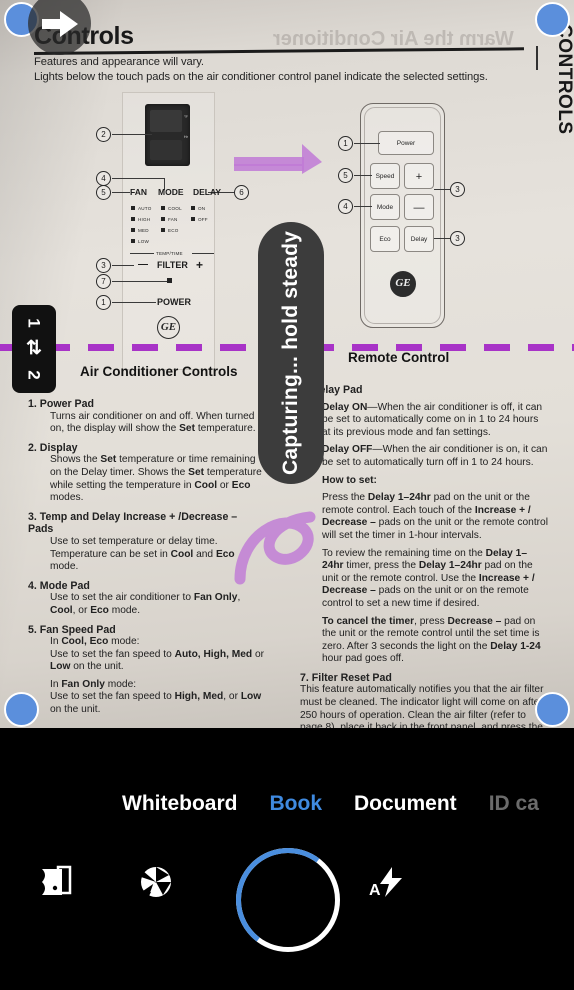  I want to click on right-arrow-icon, so click(59, 23).